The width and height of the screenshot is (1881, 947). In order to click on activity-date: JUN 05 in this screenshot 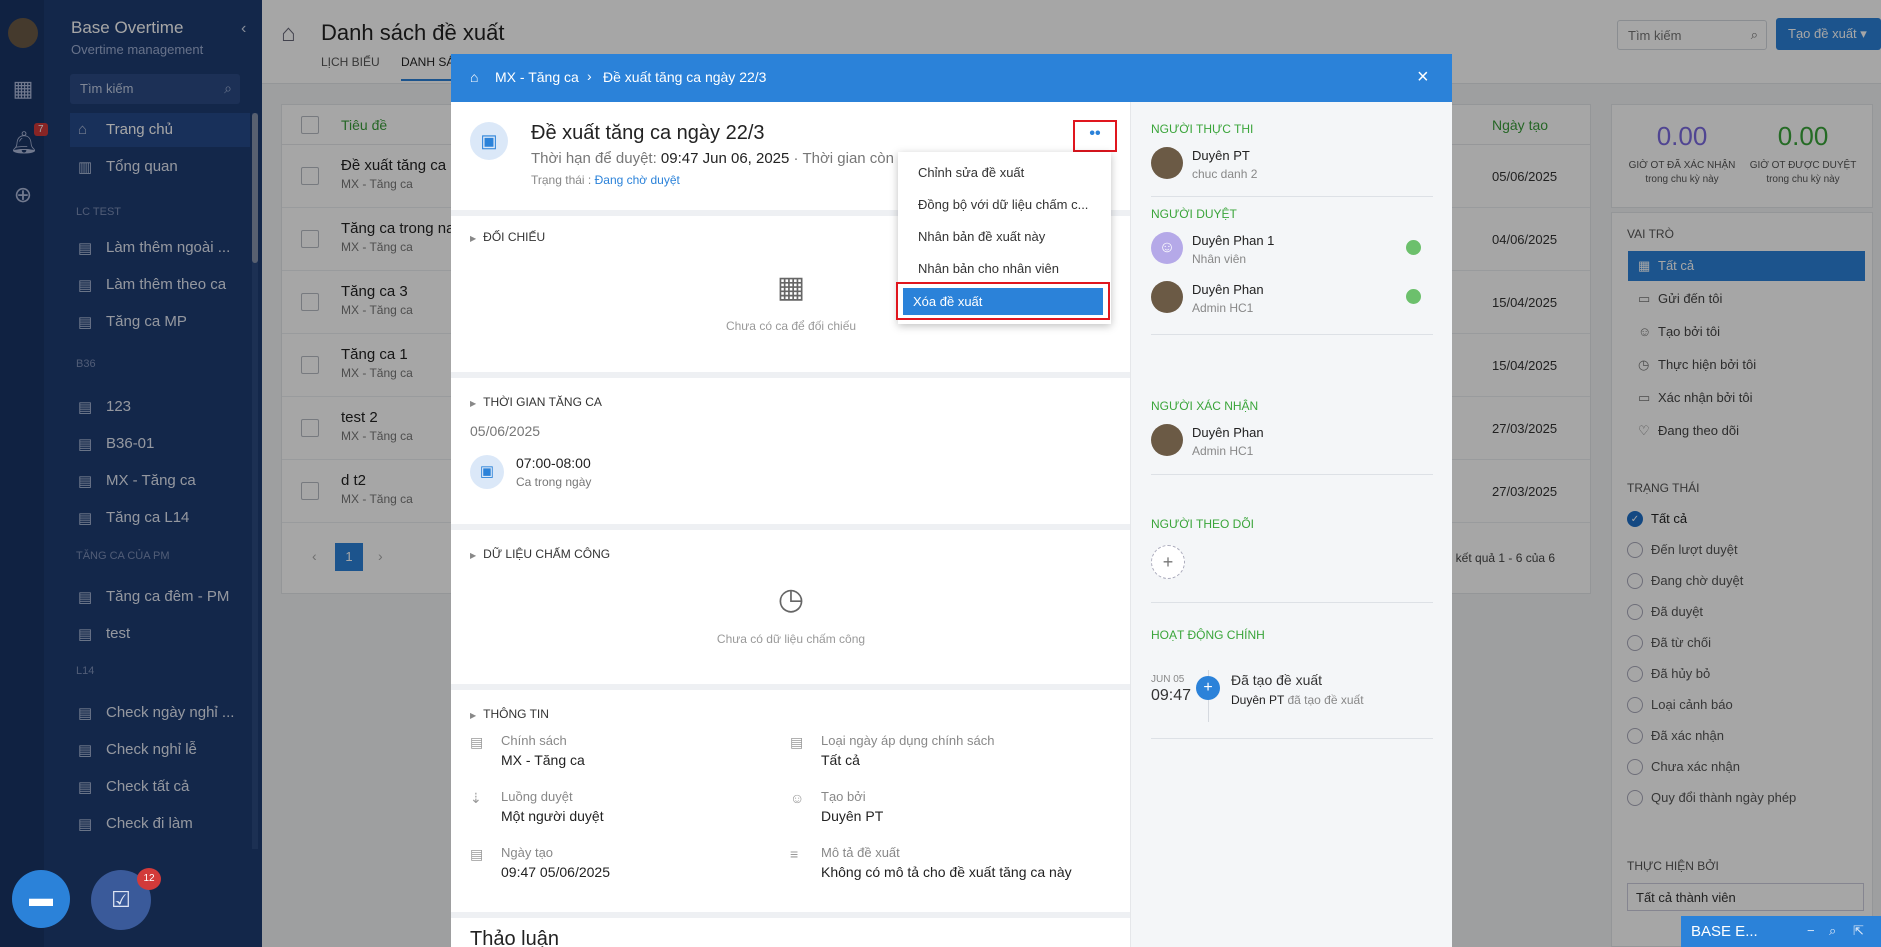, I will do `click(1168, 679)`.